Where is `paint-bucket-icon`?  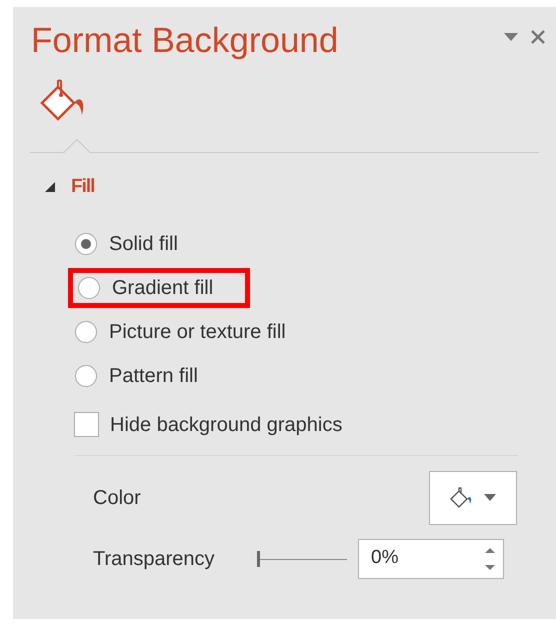 paint-bucket-icon is located at coordinates (462, 497).